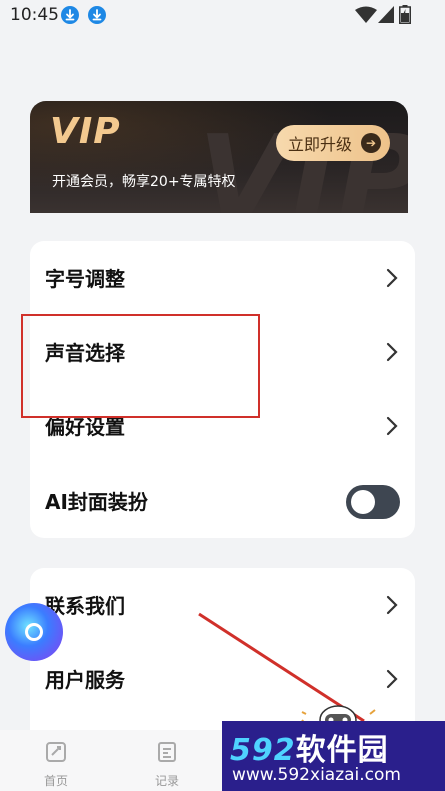 The width and height of the screenshot is (445, 791). Describe the element at coordinates (281, 667) in the screenshot. I see `annotation-arrow-line` at that location.